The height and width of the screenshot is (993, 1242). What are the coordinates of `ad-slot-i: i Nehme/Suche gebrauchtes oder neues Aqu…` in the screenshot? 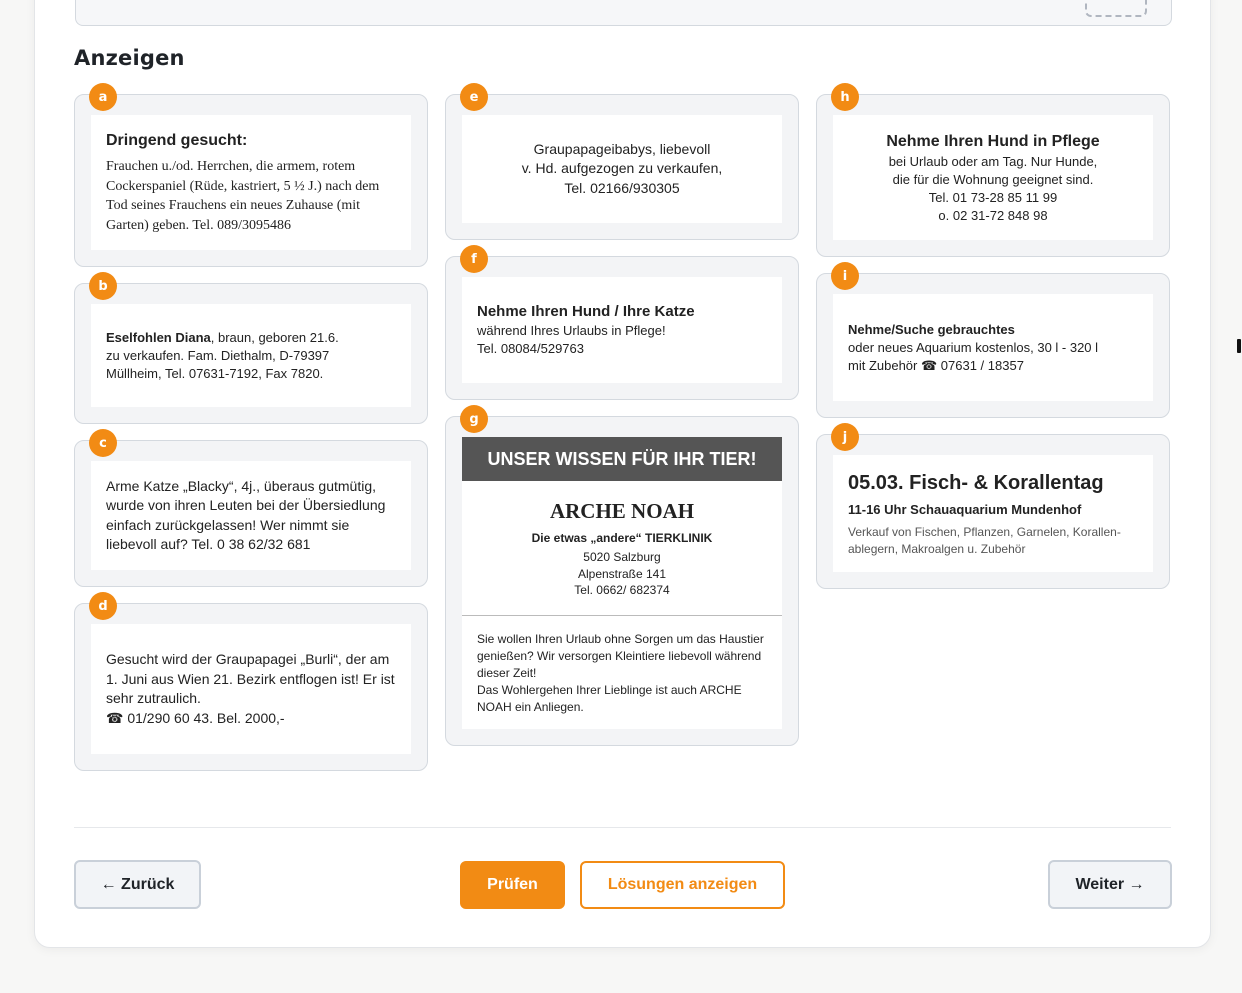 It's located at (993, 340).